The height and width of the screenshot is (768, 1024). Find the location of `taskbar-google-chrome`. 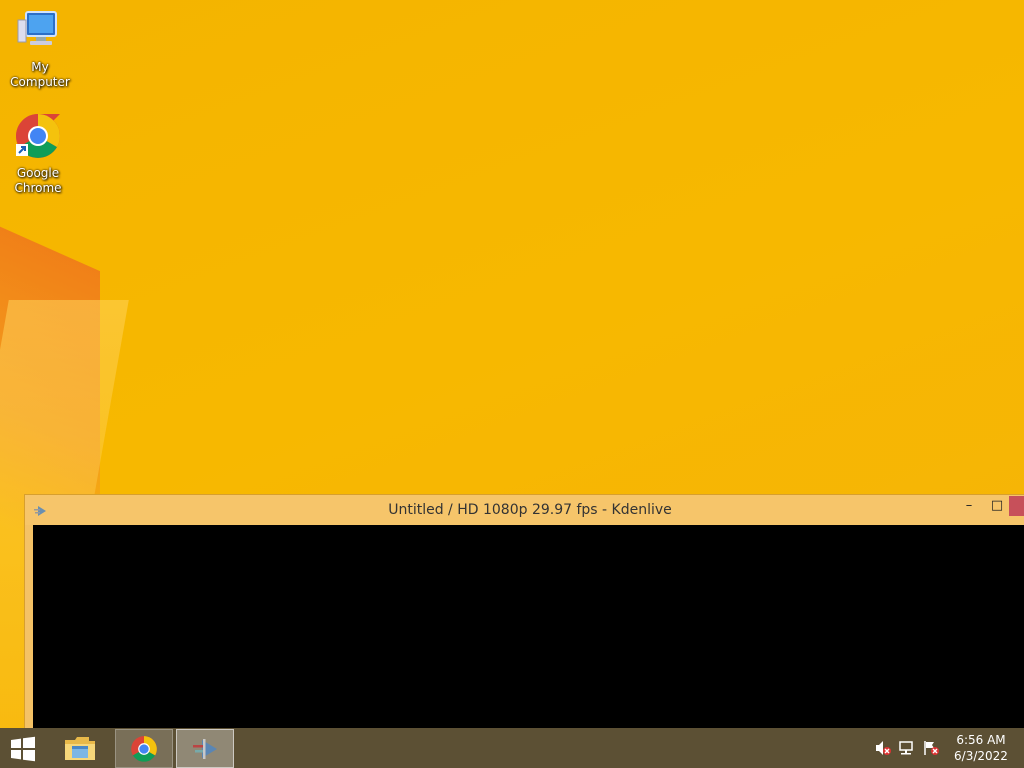

taskbar-google-chrome is located at coordinates (144, 748).